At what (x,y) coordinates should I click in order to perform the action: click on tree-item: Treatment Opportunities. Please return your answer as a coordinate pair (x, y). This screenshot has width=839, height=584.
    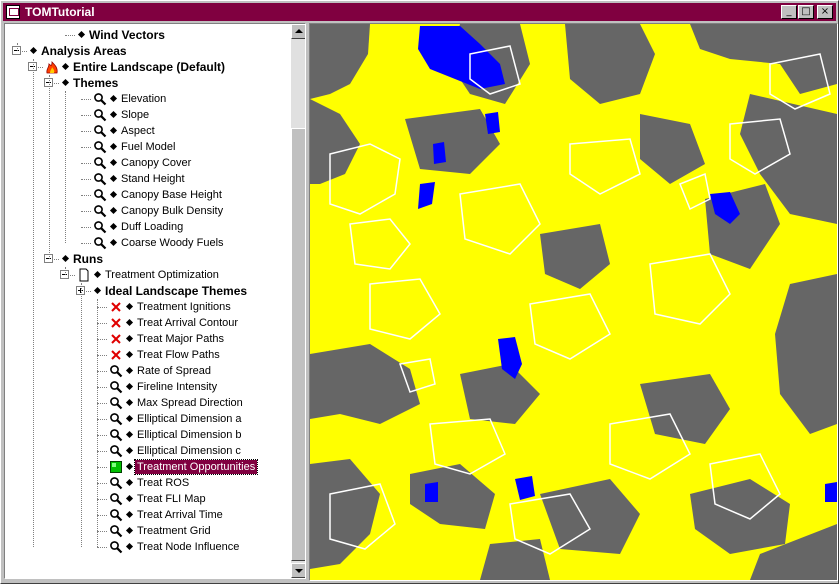
    Looking at the image, I should click on (148, 467).